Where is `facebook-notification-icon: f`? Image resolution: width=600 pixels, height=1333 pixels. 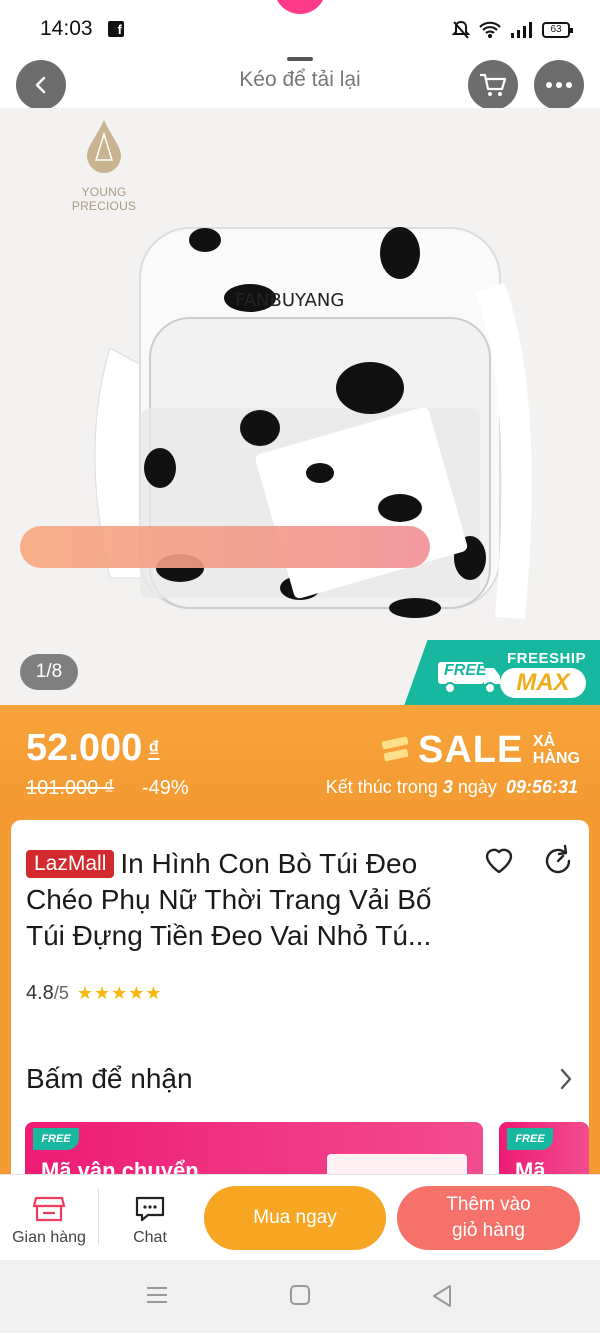 facebook-notification-icon: f is located at coordinates (116, 29).